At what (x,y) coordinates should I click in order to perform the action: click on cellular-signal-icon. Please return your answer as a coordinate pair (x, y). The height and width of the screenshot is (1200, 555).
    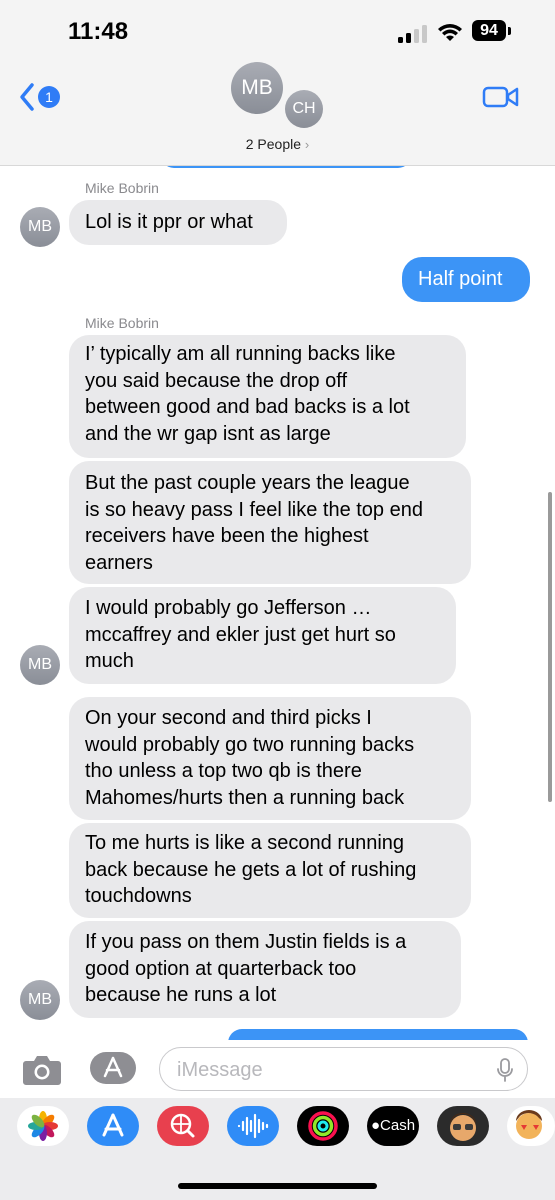
    Looking at the image, I should click on (413, 34).